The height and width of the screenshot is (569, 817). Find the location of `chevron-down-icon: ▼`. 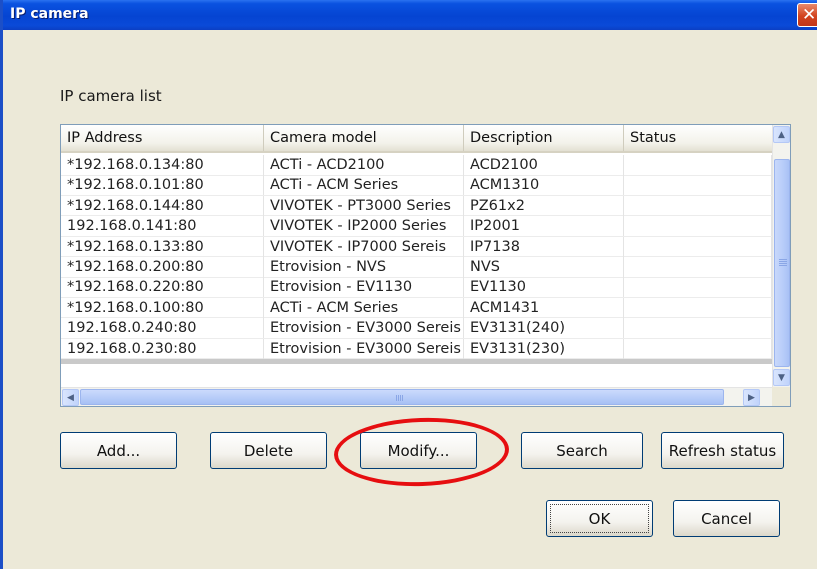

chevron-down-icon: ▼ is located at coordinates (781, 378).